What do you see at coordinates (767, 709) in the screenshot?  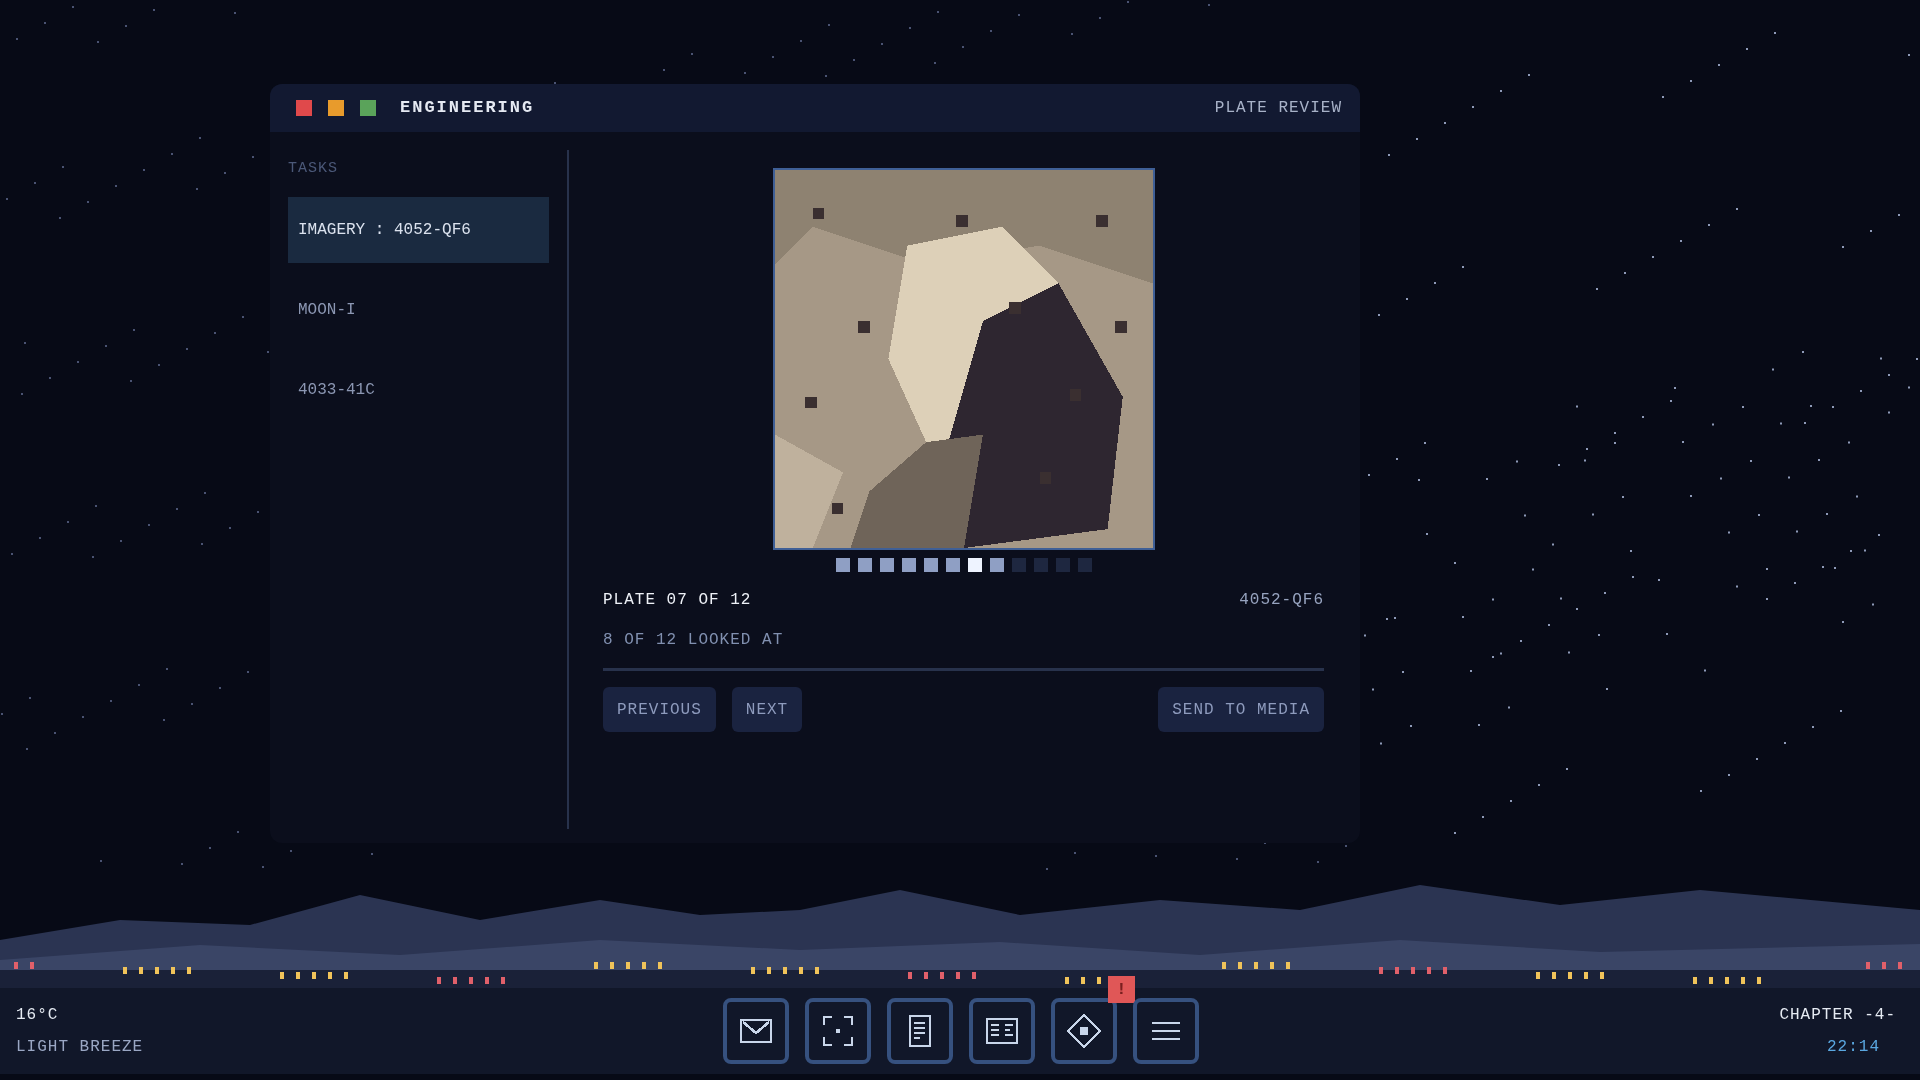 I see `next-button: NEXT` at bounding box center [767, 709].